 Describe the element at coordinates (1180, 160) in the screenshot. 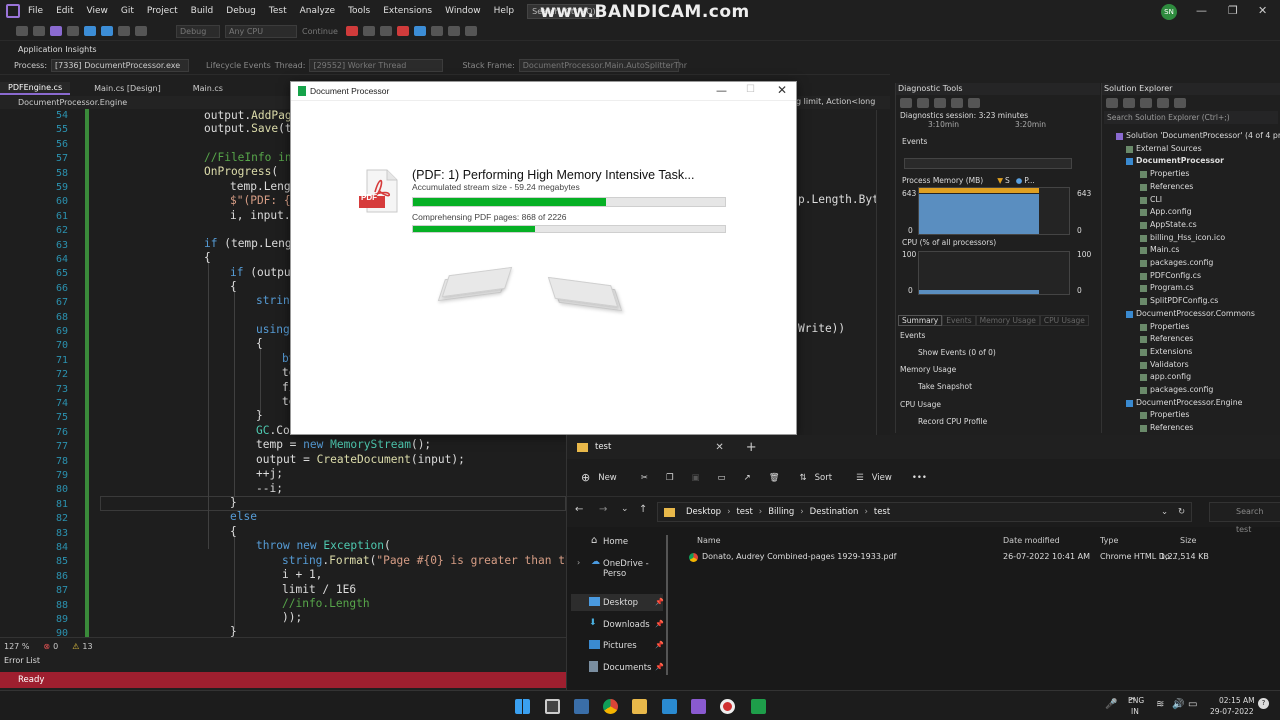

I see `solution-tree-item: DocumentProcessor` at that location.